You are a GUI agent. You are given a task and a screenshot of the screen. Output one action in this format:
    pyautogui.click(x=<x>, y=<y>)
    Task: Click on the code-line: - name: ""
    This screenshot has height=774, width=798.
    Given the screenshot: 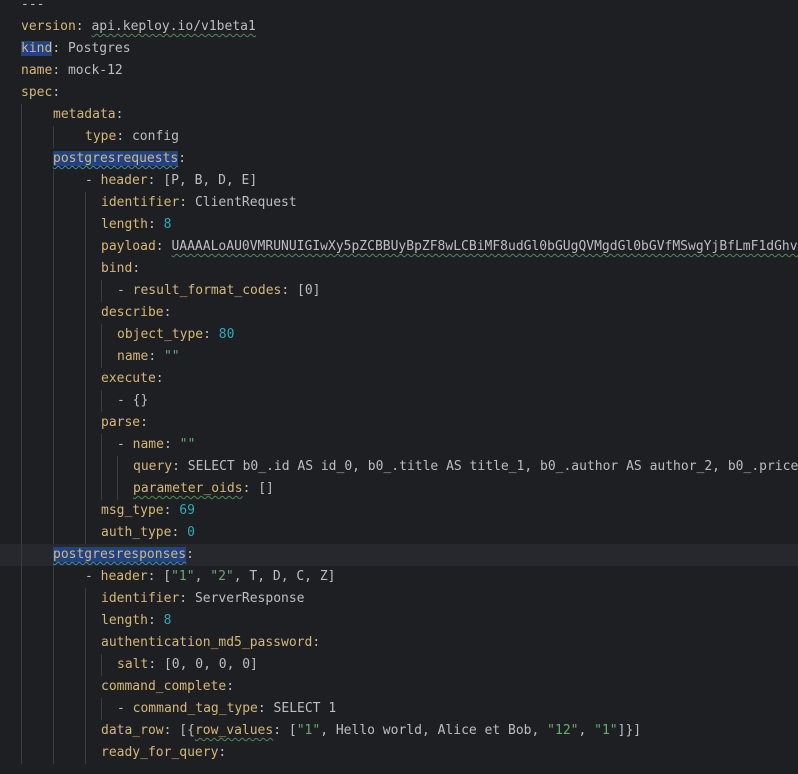 What is the action you would take?
    pyautogui.click(x=399, y=445)
    